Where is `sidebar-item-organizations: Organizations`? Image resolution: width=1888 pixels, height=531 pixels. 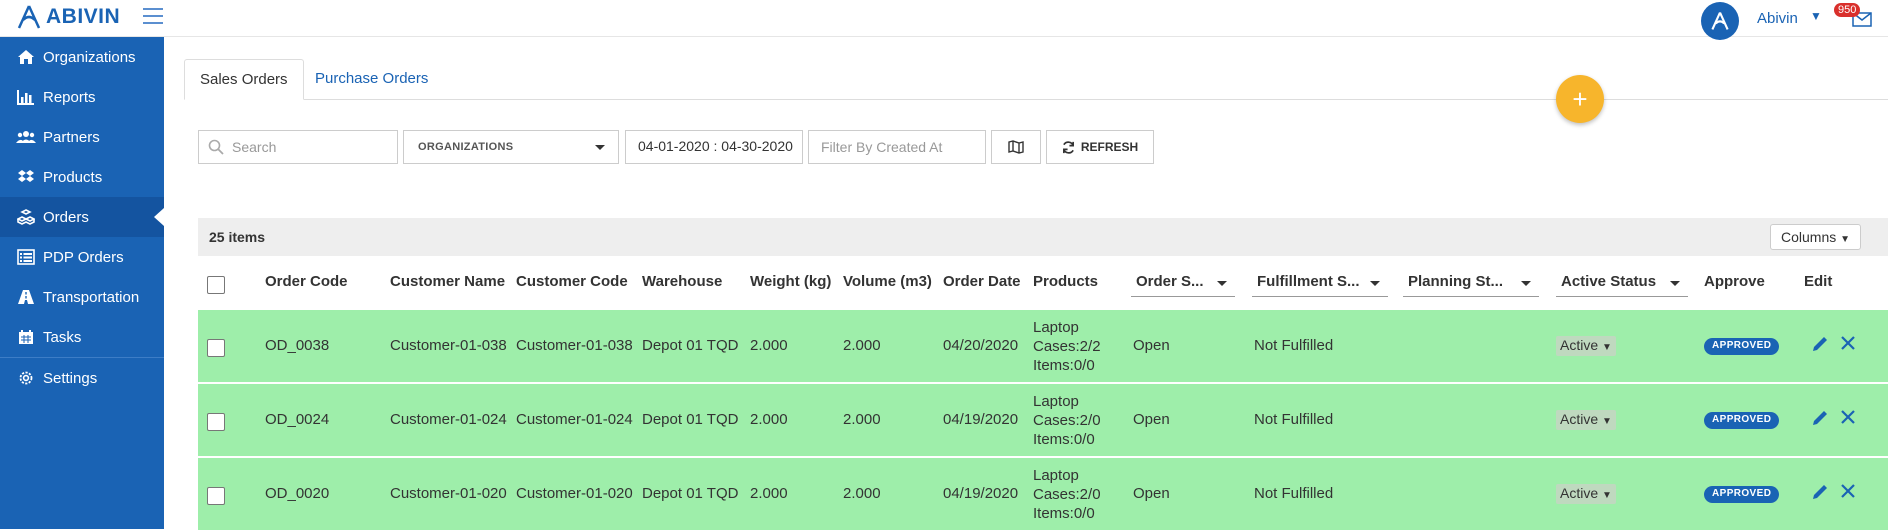
sidebar-item-organizations: Organizations is located at coordinates (82, 57).